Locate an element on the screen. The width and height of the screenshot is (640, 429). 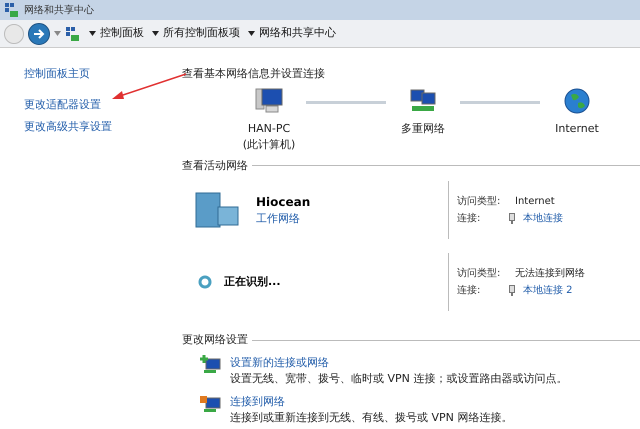
building-icon is located at coordinates (217, 210).